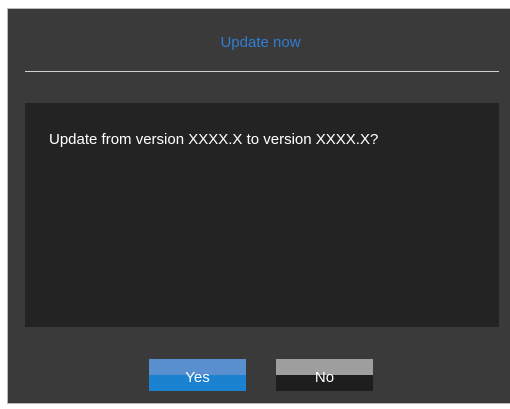  What do you see at coordinates (324, 377) in the screenshot?
I see `no-button-label: No` at bounding box center [324, 377].